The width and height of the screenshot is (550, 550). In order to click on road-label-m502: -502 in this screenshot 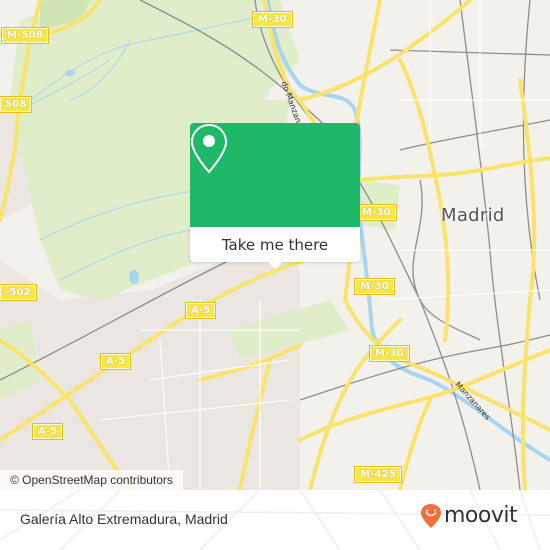, I will do `click(18, 292)`.